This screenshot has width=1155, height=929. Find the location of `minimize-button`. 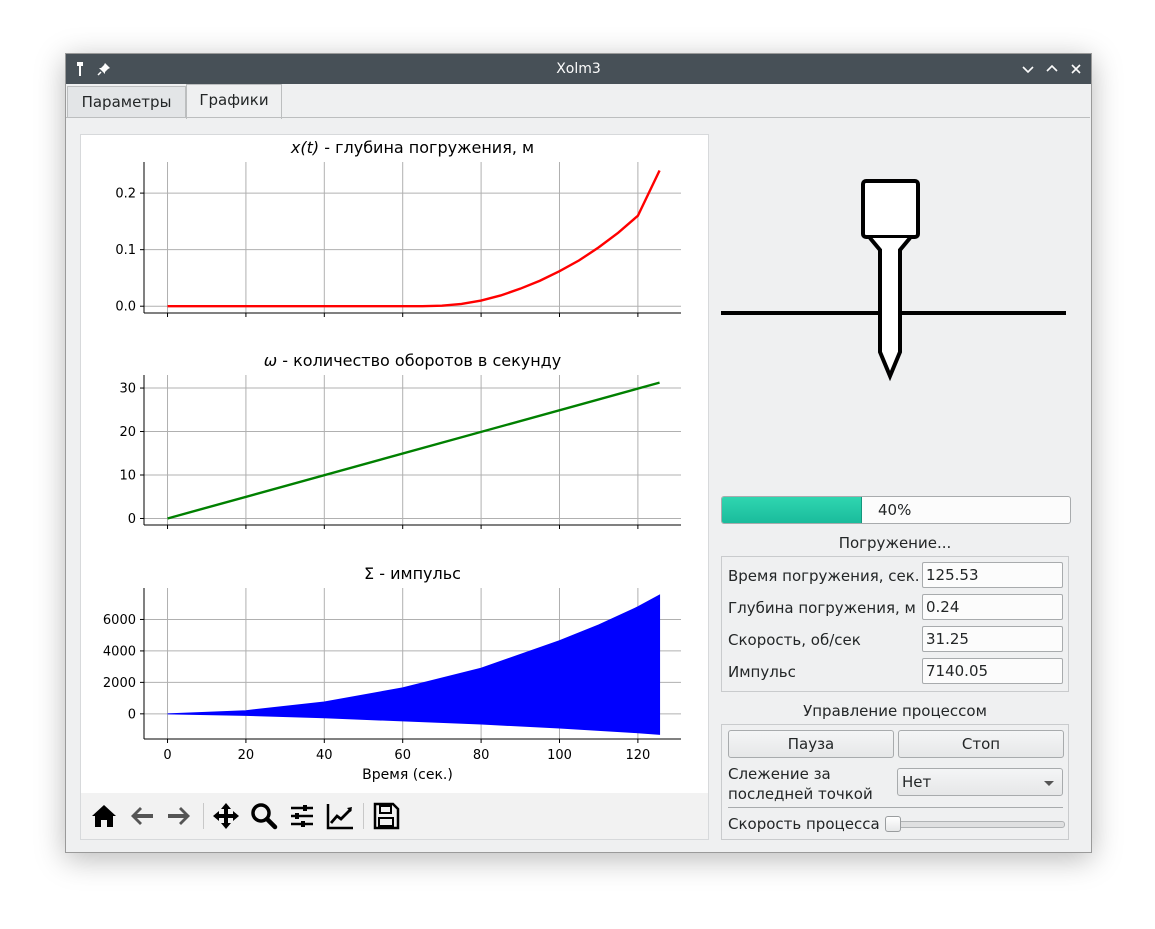

minimize-button is located at coordinates (1028, 69).